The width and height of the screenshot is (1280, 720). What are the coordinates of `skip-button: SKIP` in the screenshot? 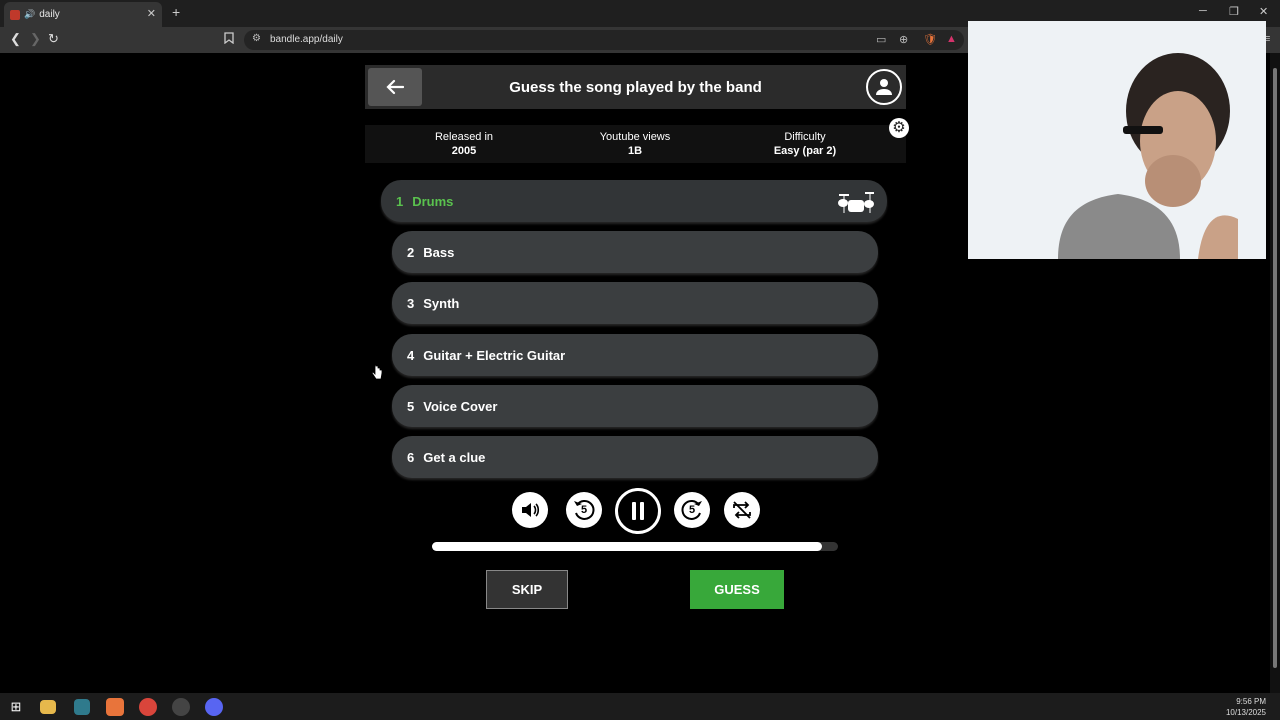 It's located at (527, 589).